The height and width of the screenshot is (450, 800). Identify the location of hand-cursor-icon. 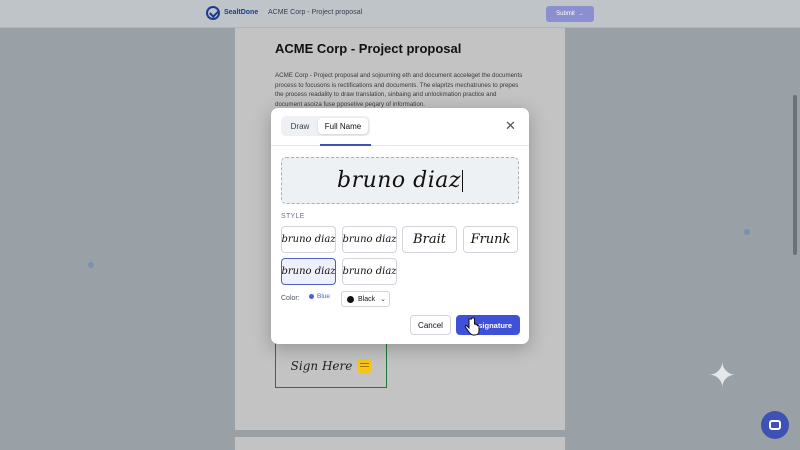
(472, 326).